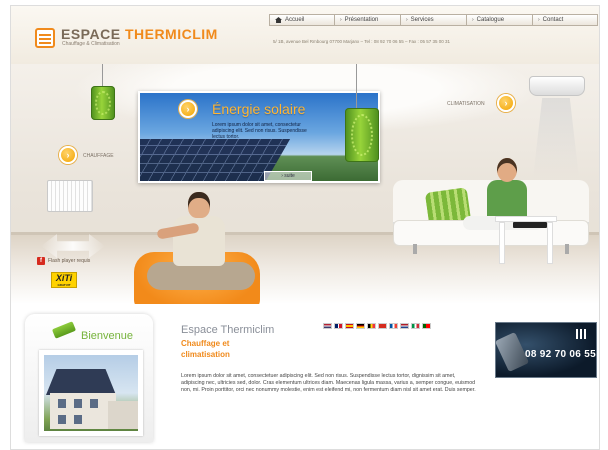 The height and width of the screenshot is (450, 608). What do you see at coordinates (70, 196) in the screenshot?
I see `radiator` at bounding box center [70, 196].